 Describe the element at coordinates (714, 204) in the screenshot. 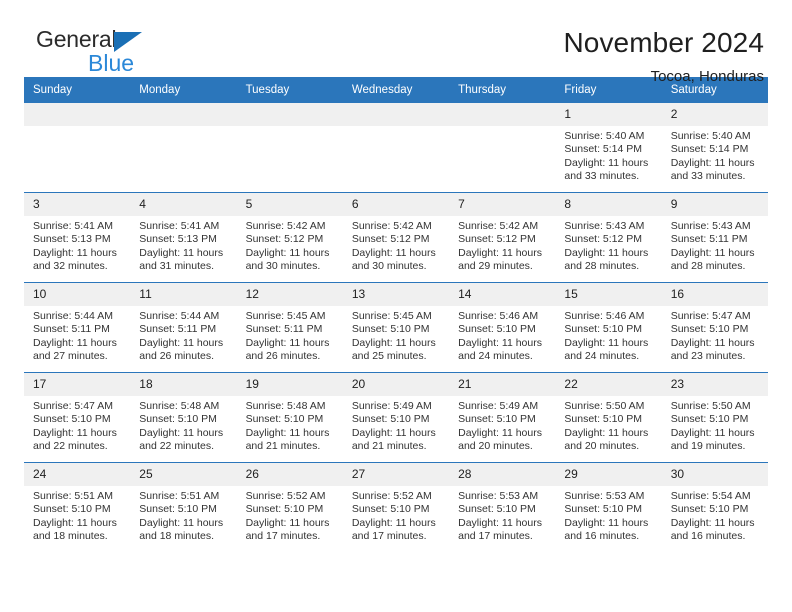

I see `day-number: 9` at that location.